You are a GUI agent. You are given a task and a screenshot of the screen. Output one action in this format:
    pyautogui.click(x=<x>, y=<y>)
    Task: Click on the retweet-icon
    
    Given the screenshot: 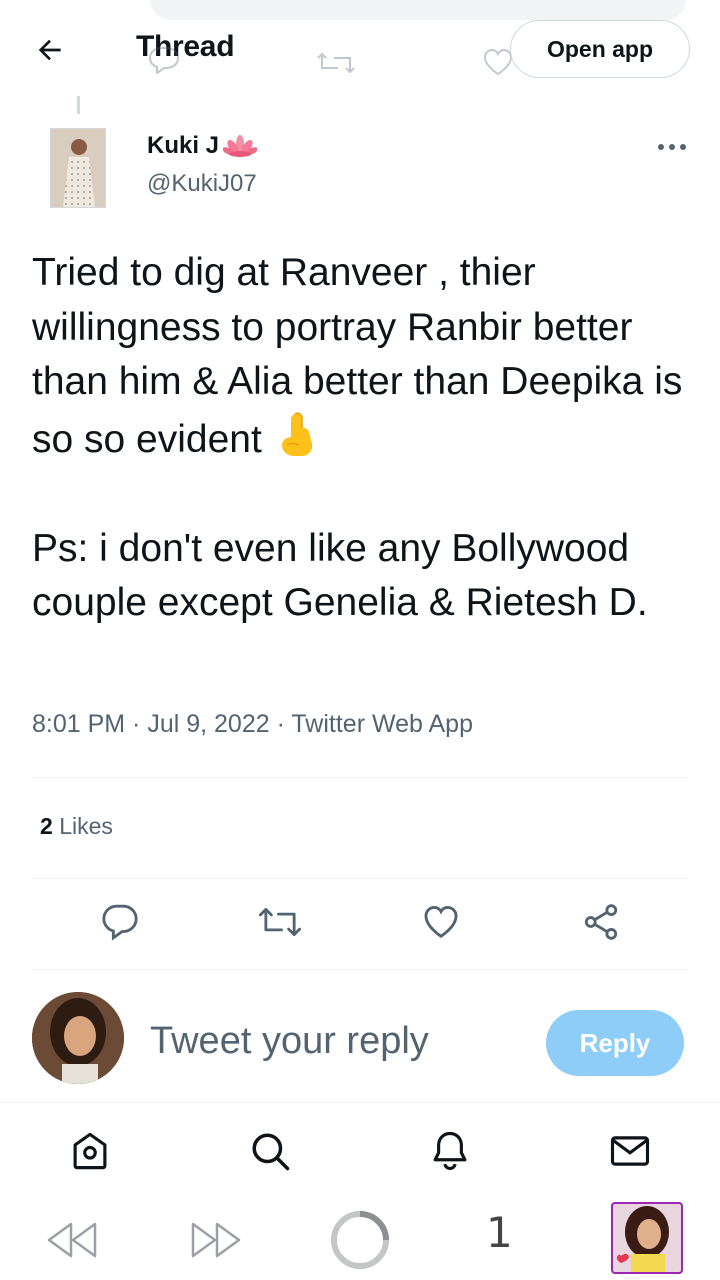 What is the action you would take?
    pyautogui.click(x=280, y=922)
    